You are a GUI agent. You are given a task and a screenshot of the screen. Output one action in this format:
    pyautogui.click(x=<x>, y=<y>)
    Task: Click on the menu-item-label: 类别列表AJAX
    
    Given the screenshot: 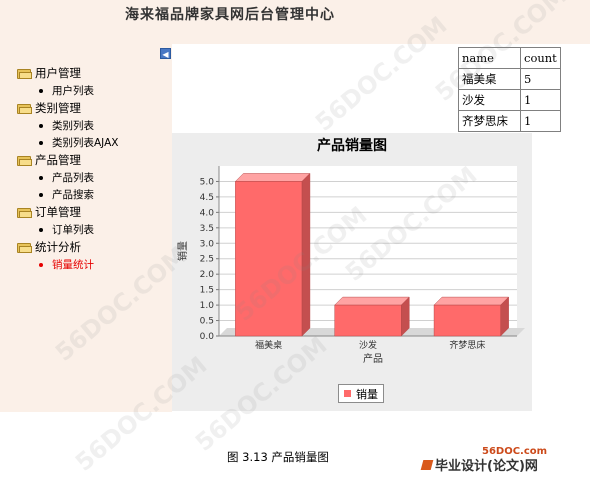 What is the action you would take?
    pyautogui.click(x=85, y=143)
    